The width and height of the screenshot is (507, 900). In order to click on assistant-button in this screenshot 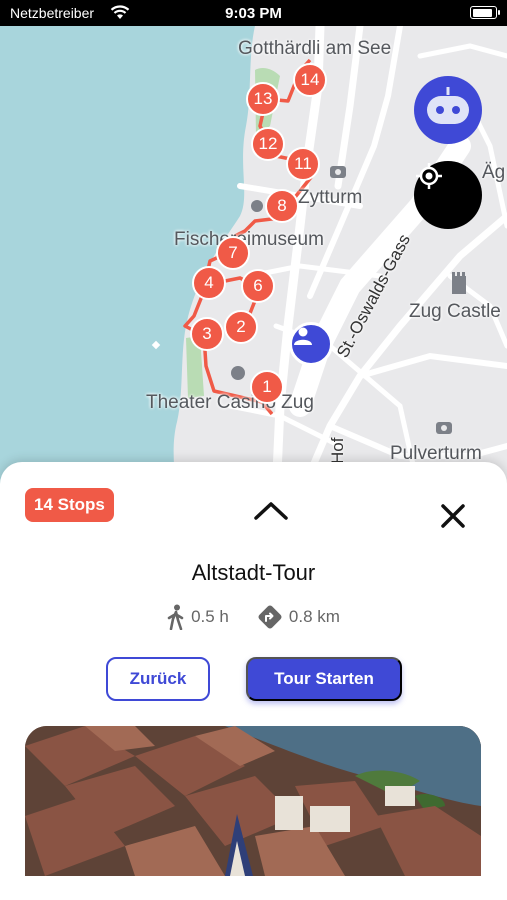, I will do `click(448, 110)`.